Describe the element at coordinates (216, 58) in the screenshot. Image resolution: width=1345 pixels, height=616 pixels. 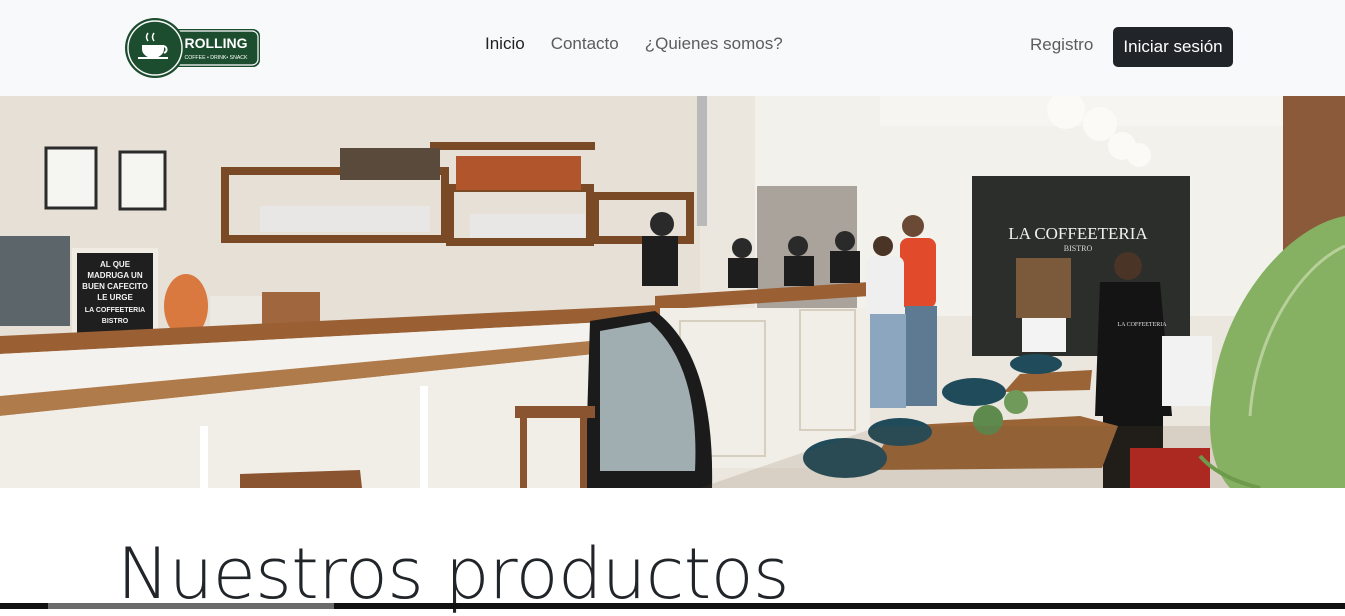
I see `brand-tagline: COFFEE • DRINK• SNACK` at that location.